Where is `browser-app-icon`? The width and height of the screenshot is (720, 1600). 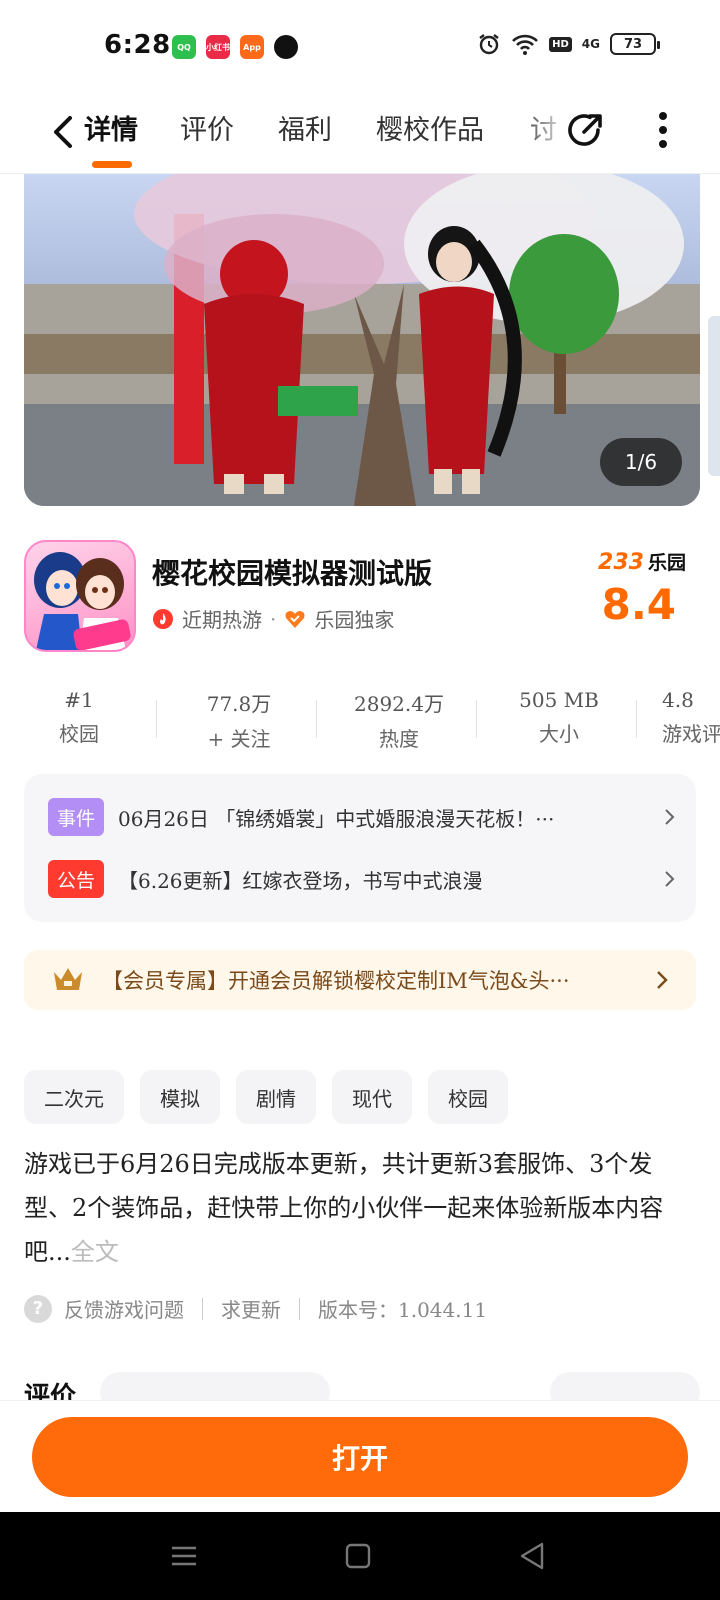
browser-app-icon is located at coordinates (286, 47).